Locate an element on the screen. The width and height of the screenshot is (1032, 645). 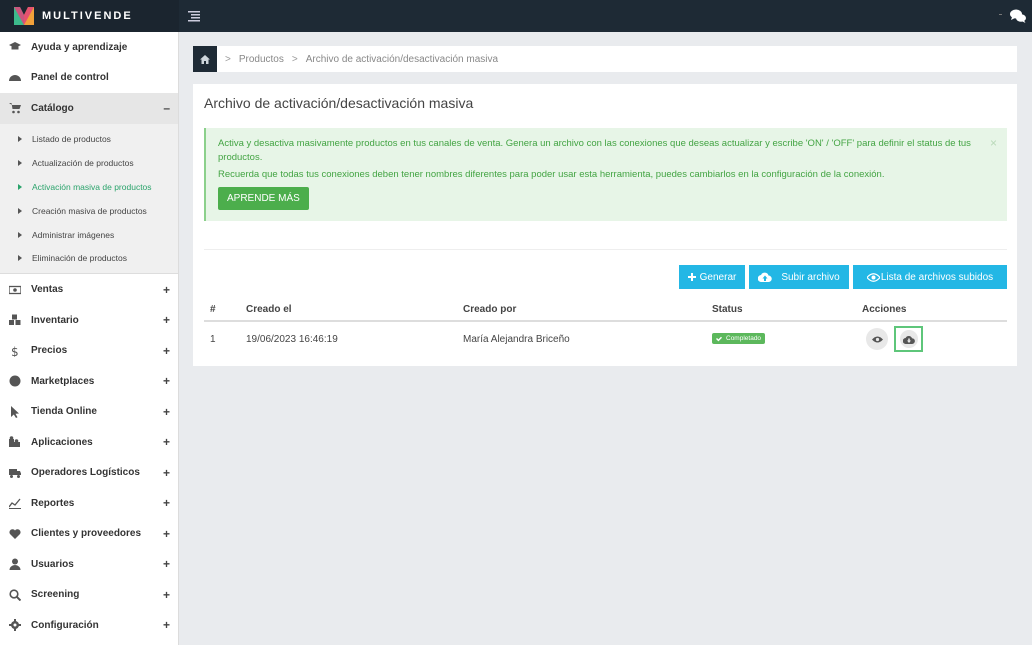
line-chart-icon is located at coordinates (15, 503).